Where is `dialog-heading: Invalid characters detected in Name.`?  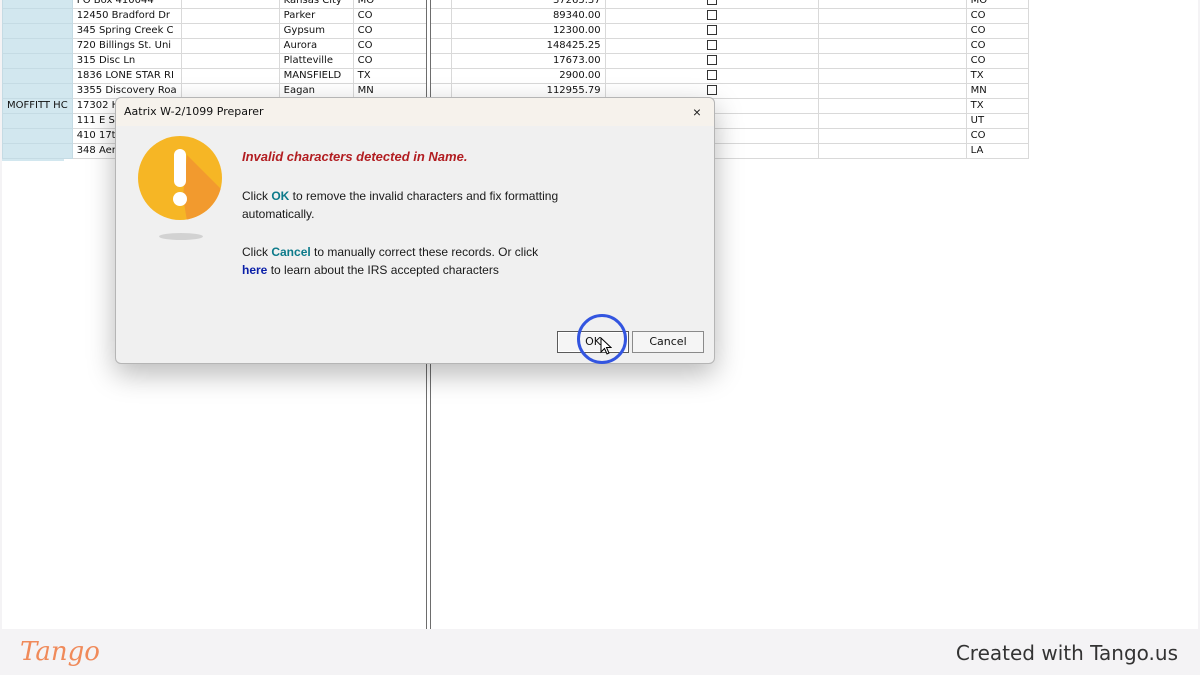 dialog-heading: Invalid characters detected in Name. is located at coordinates (355, 156).